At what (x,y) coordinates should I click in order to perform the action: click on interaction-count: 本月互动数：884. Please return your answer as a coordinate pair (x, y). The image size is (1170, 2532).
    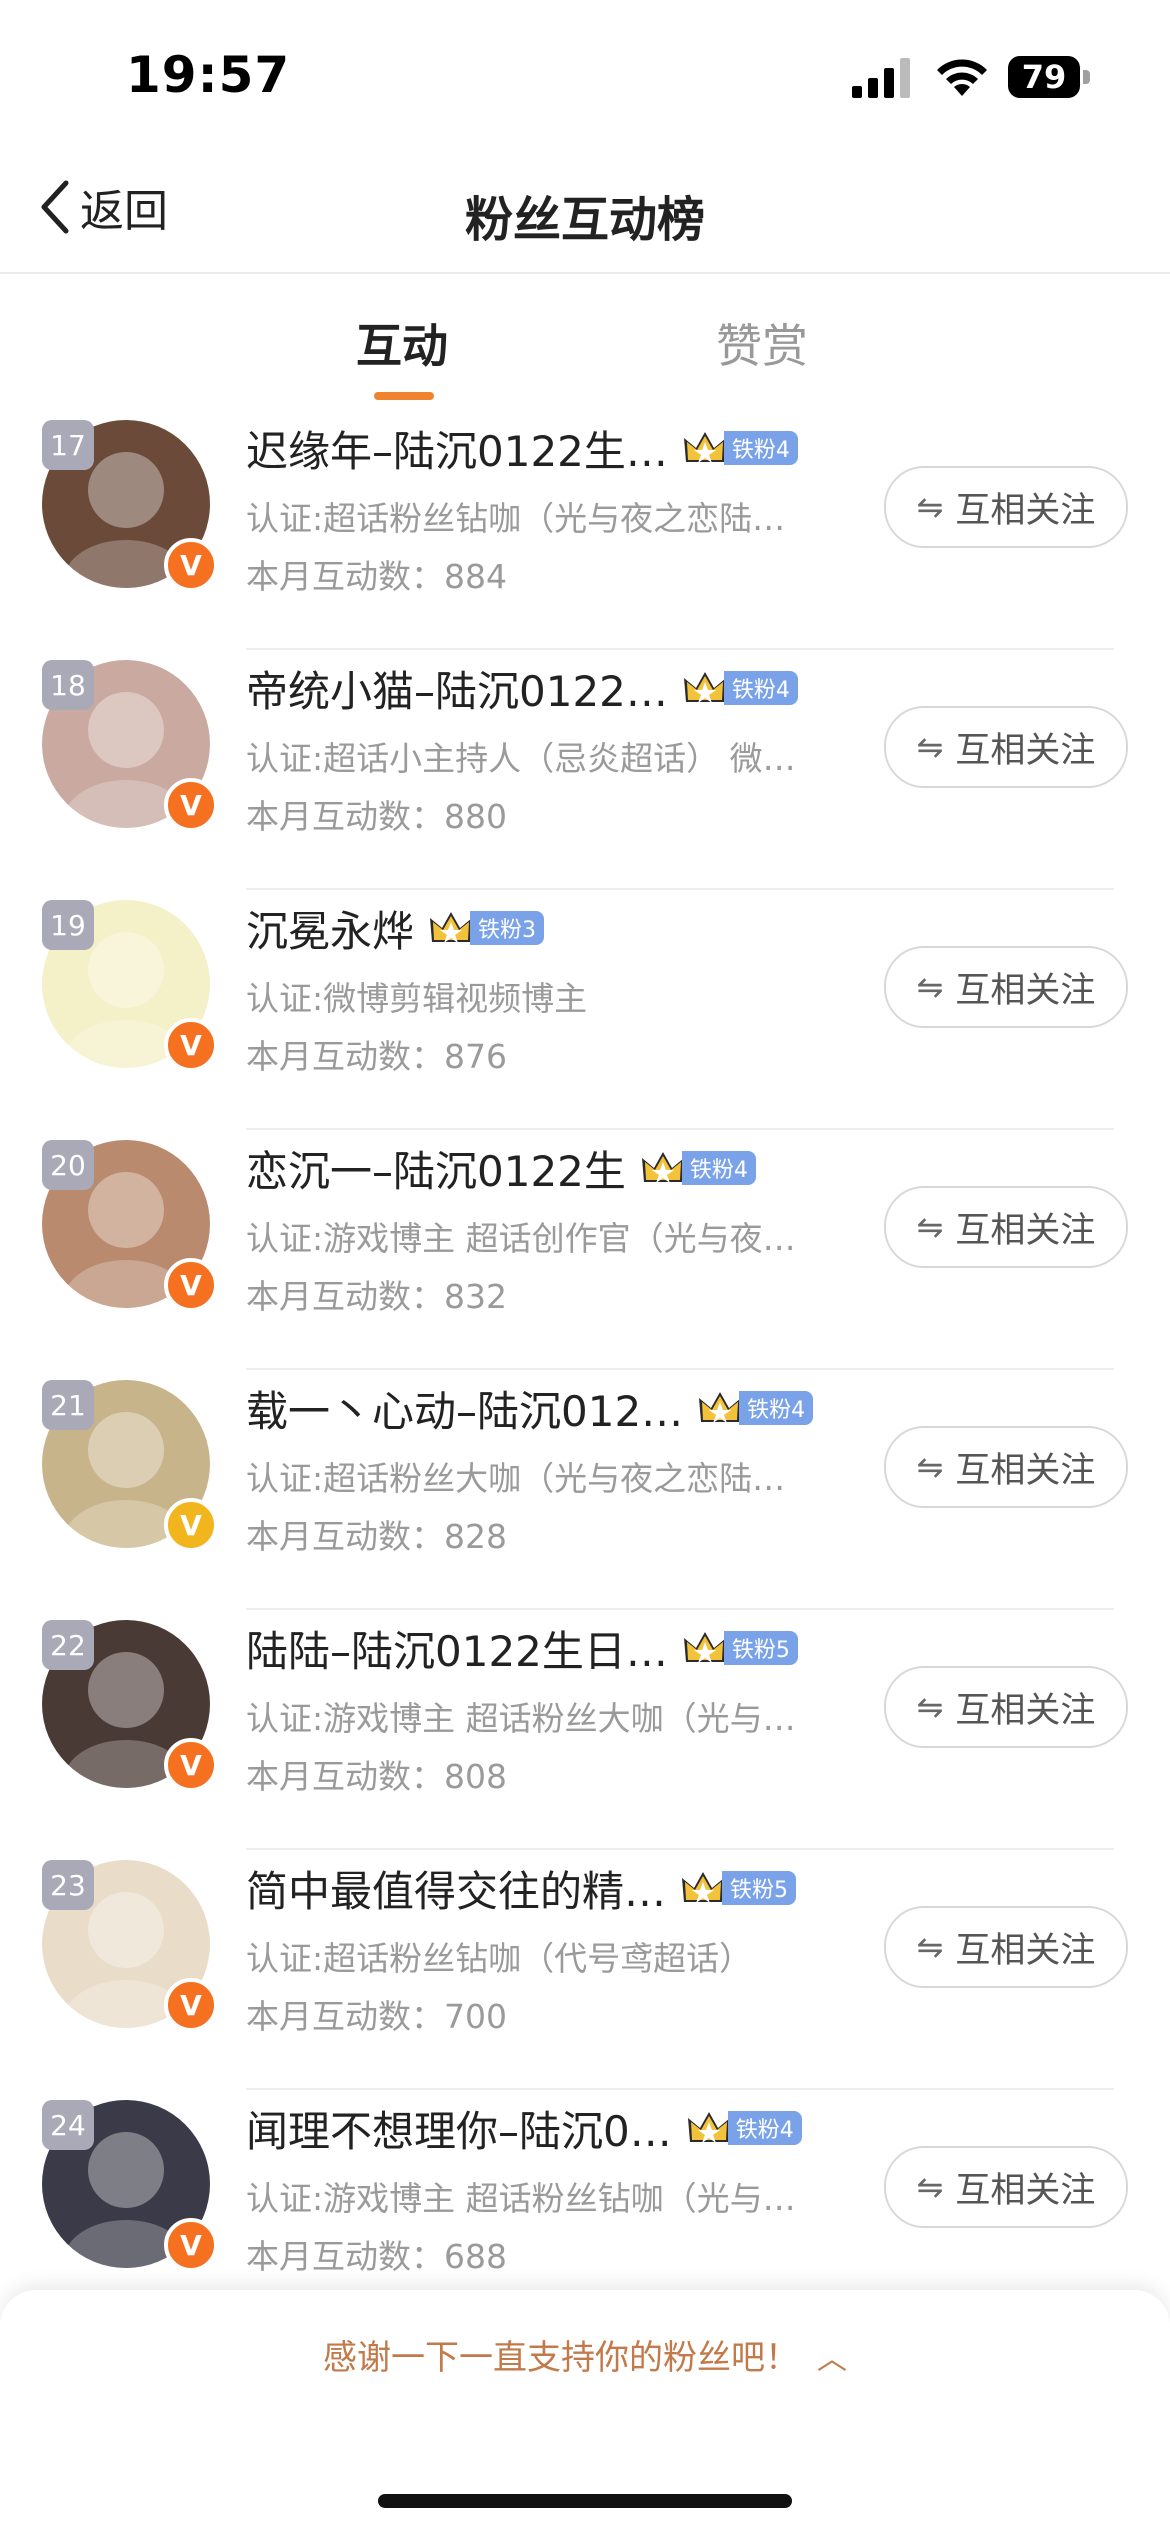
    Looking at the image, I should click on (376, 576).